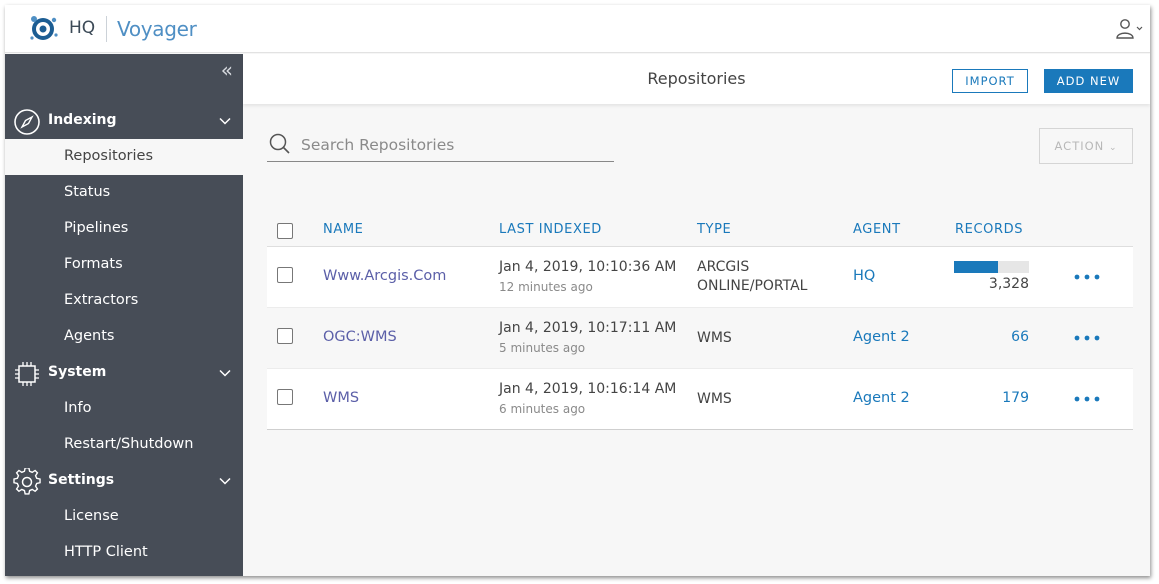 The width and height of the screenshot is (1159, 584). What do you see at coordinates (124, 373) in the screenshot?
I see `sidebar-section-system: System` at bounding box center [124, 373].